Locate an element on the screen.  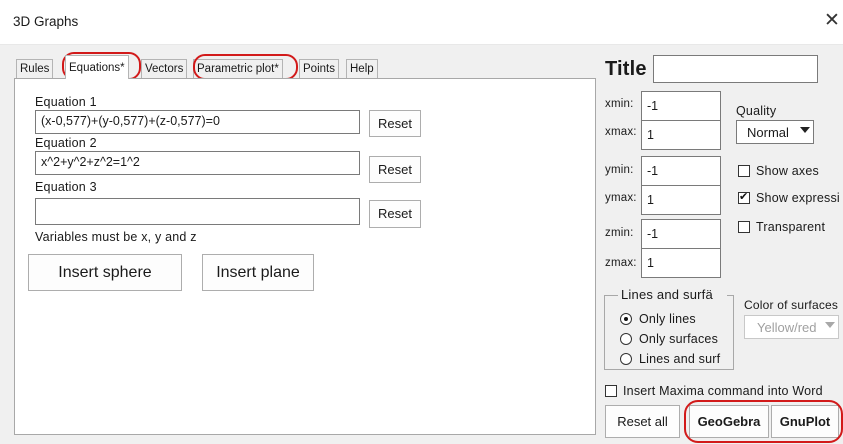
insert-maxima-label: Insert Maxima command into Word is located at coordinates (723, 391).